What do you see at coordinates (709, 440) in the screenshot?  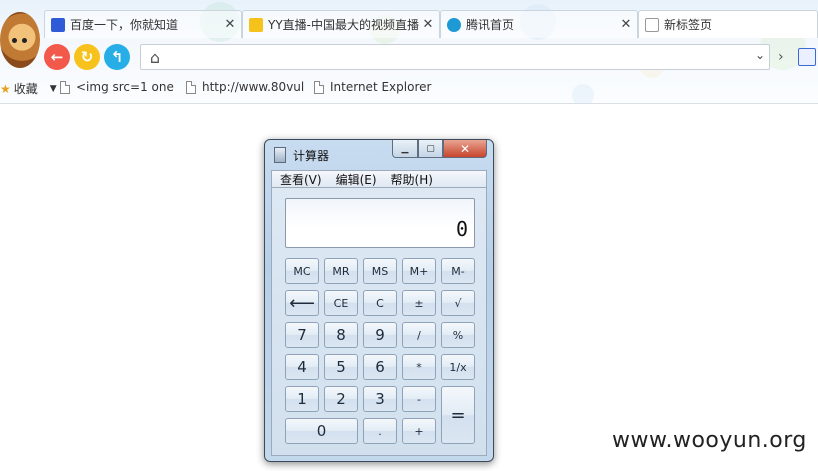 I see `watermark: www.wooyun.org` at bounding box center [709, 440].